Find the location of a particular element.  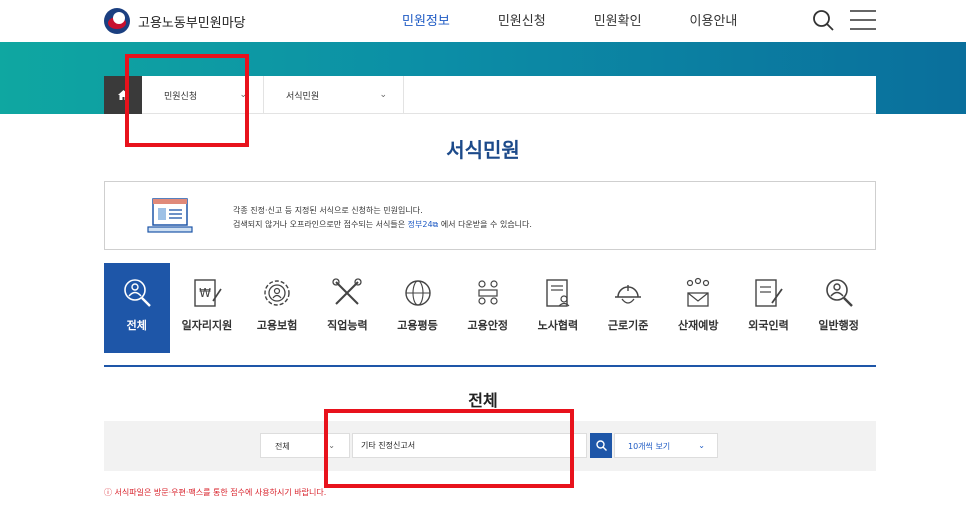

gov24-link: 정부24⧉ is located at coordinates (423, 224).